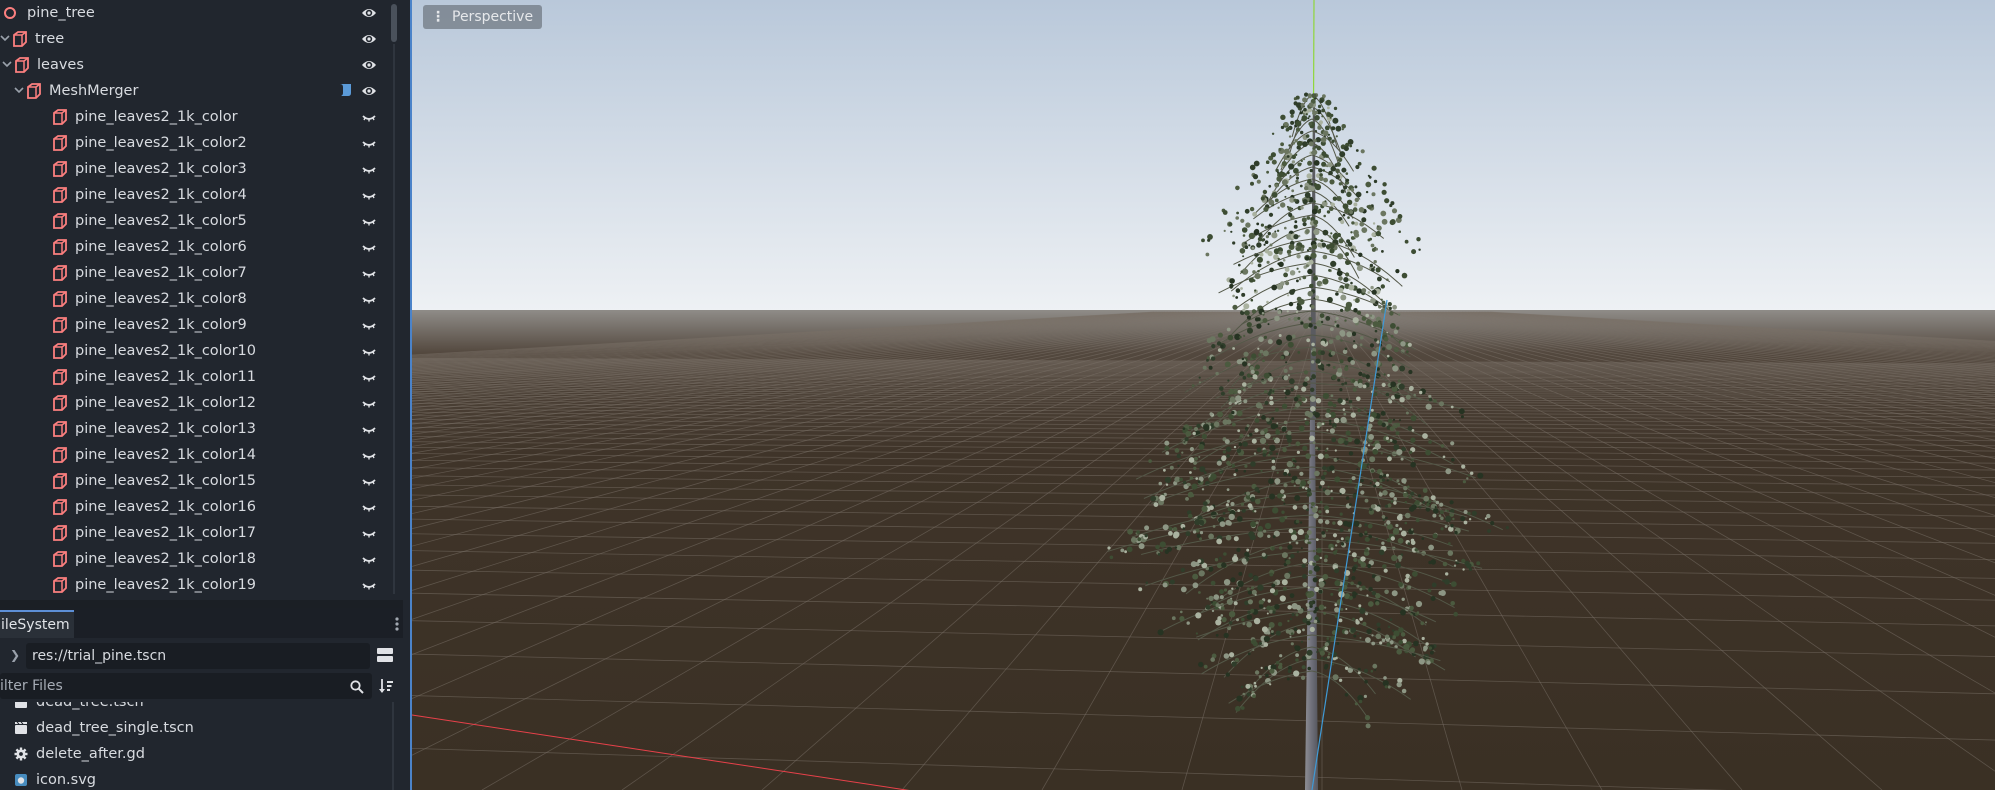 This screenshot has height=790, width=1995. What do you see at coordinates (15, 655) in the screenshot?
I see `chevron-right-icon: ❯` at bounding box center [15, 655].